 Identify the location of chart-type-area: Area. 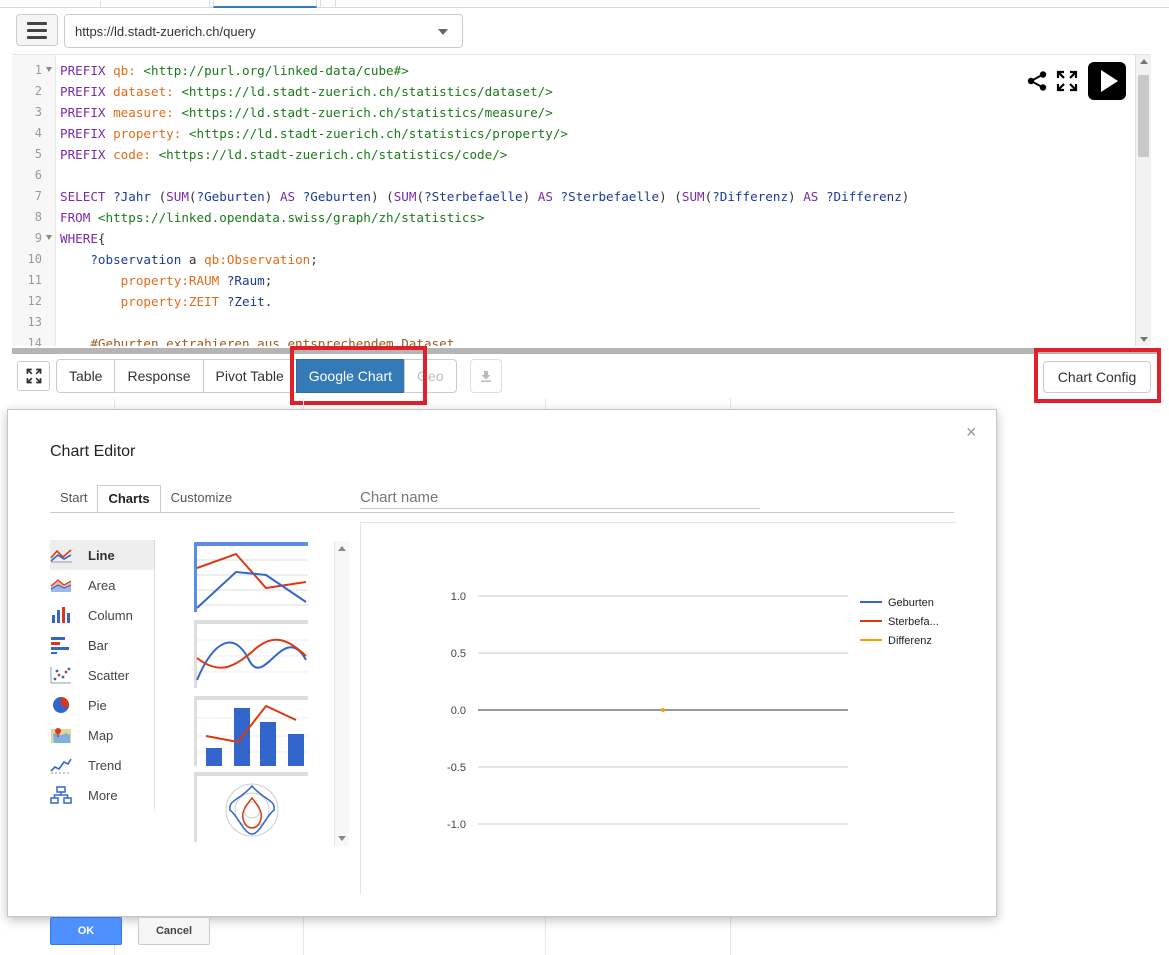
(102, 585).